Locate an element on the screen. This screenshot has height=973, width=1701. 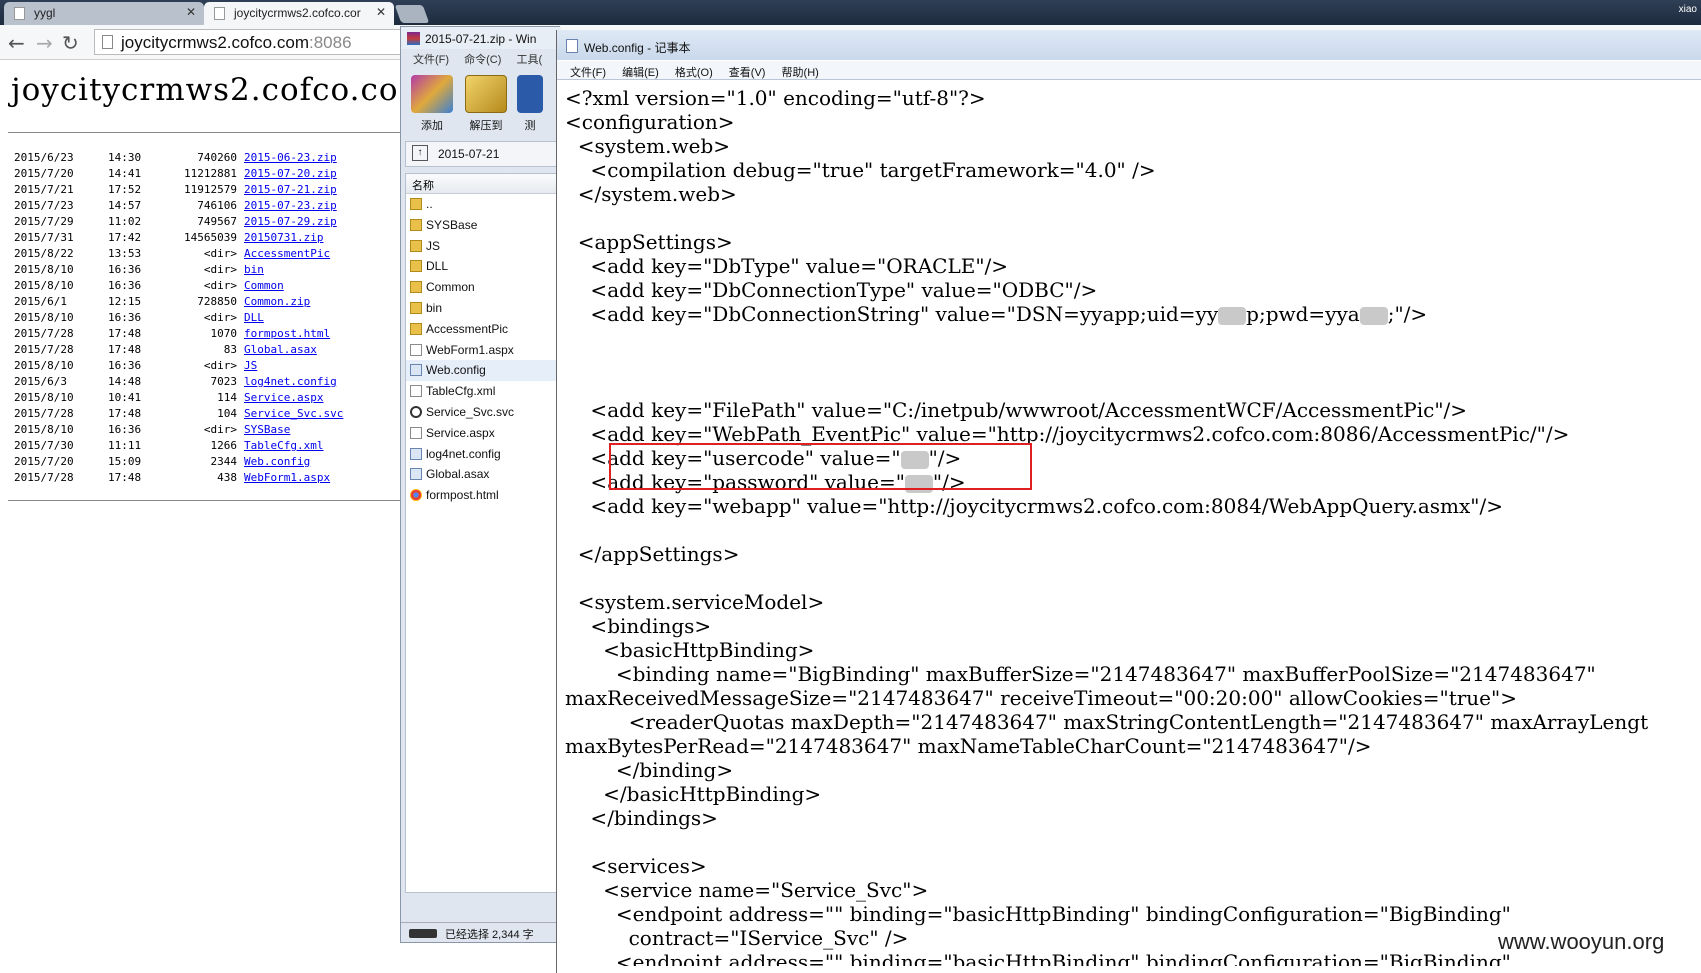
file-list-item: AccessmentPic is located at coordinates (483, 329).